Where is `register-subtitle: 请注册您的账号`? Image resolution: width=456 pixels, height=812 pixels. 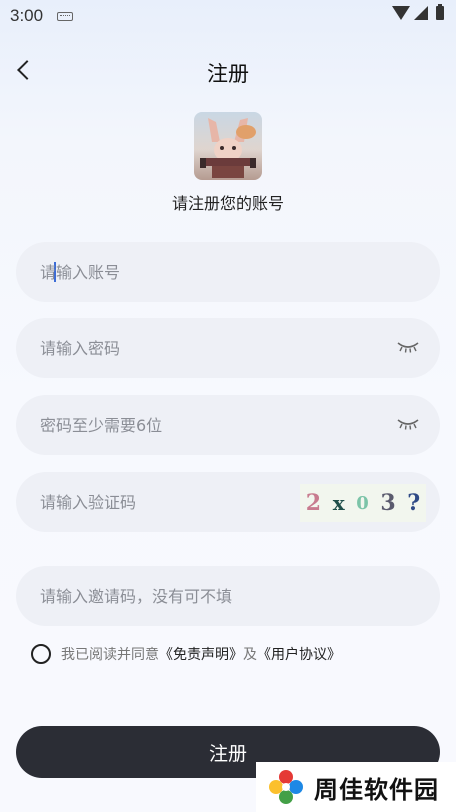
register-subtitle: 请注册您的账号 is located at coordinates (227, 203).